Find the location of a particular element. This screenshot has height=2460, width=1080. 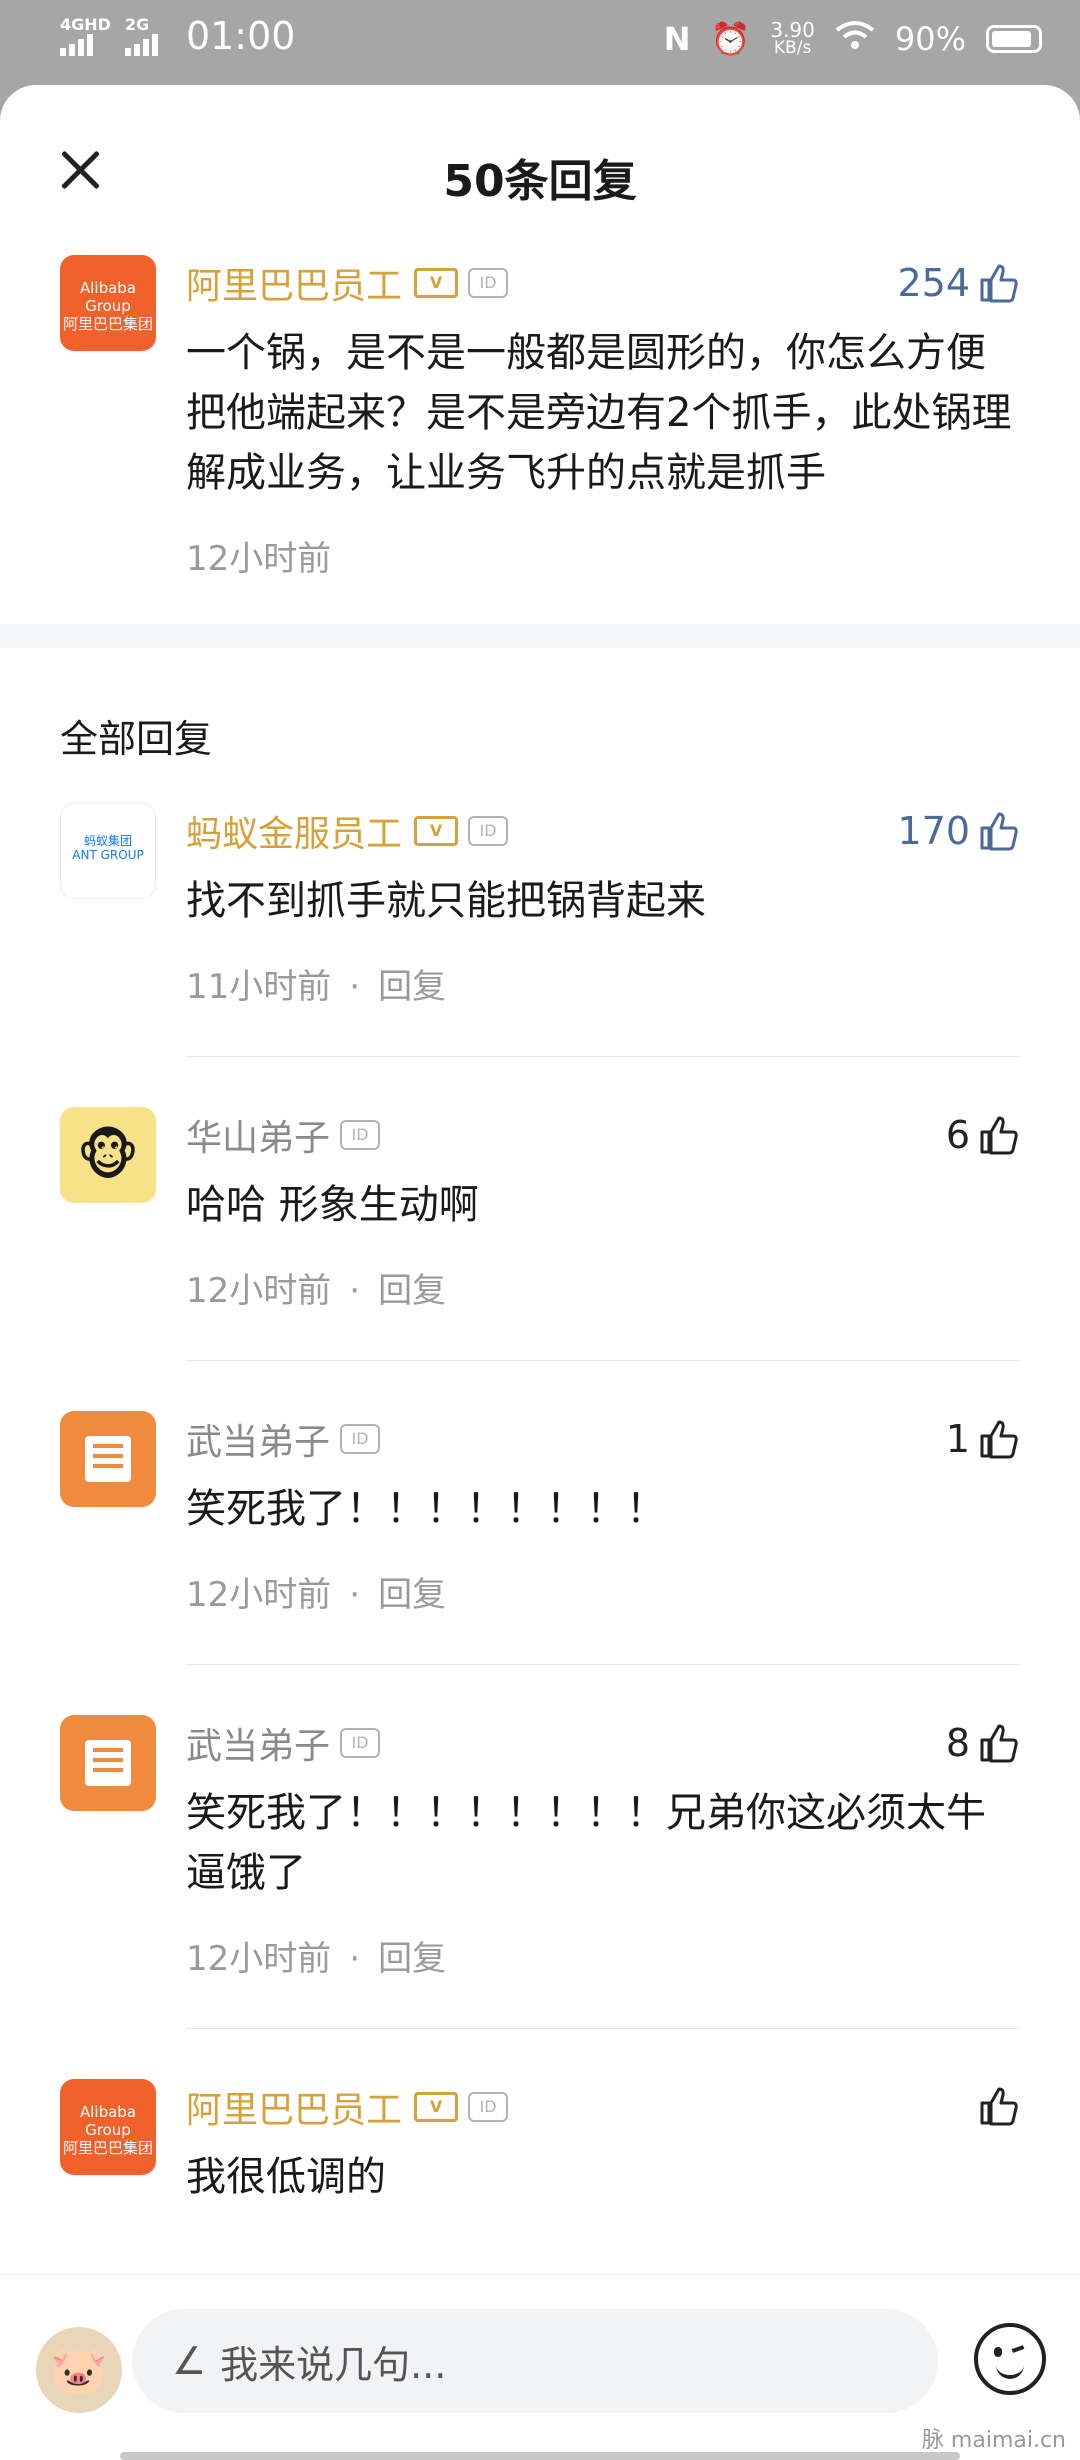

reply-item: Alibaba Group 阿里巴巴集团 阿里巴巴员工 V ID 我很低调的 is located at coordinates (540, 2143).